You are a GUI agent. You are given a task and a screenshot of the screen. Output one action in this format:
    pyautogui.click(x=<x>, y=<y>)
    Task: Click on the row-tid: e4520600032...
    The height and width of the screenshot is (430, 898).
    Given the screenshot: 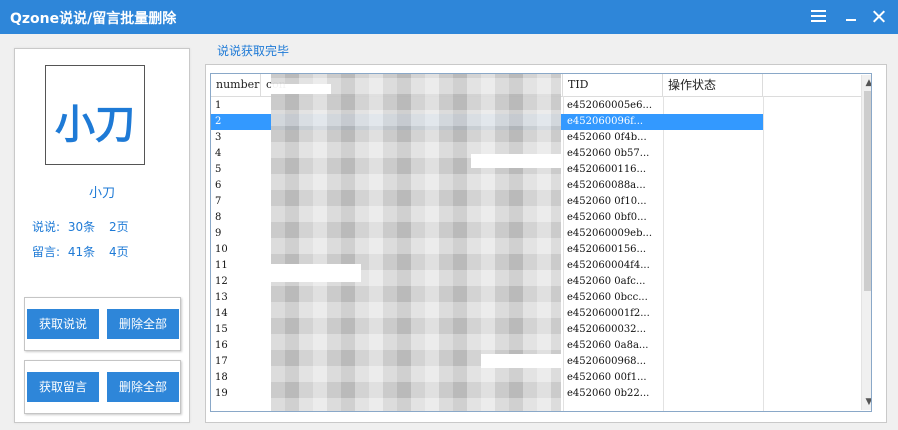 What is the action you would take?
    pyautogui.click(x=607, y=329)
    